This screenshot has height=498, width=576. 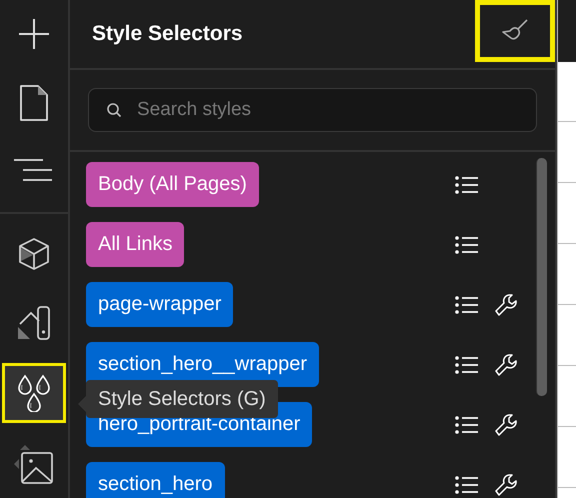 What do you see at coordinates (167, 34) in the screenshot?
I see `panel-title: Style Selectors` at bounding box center [167, 34].